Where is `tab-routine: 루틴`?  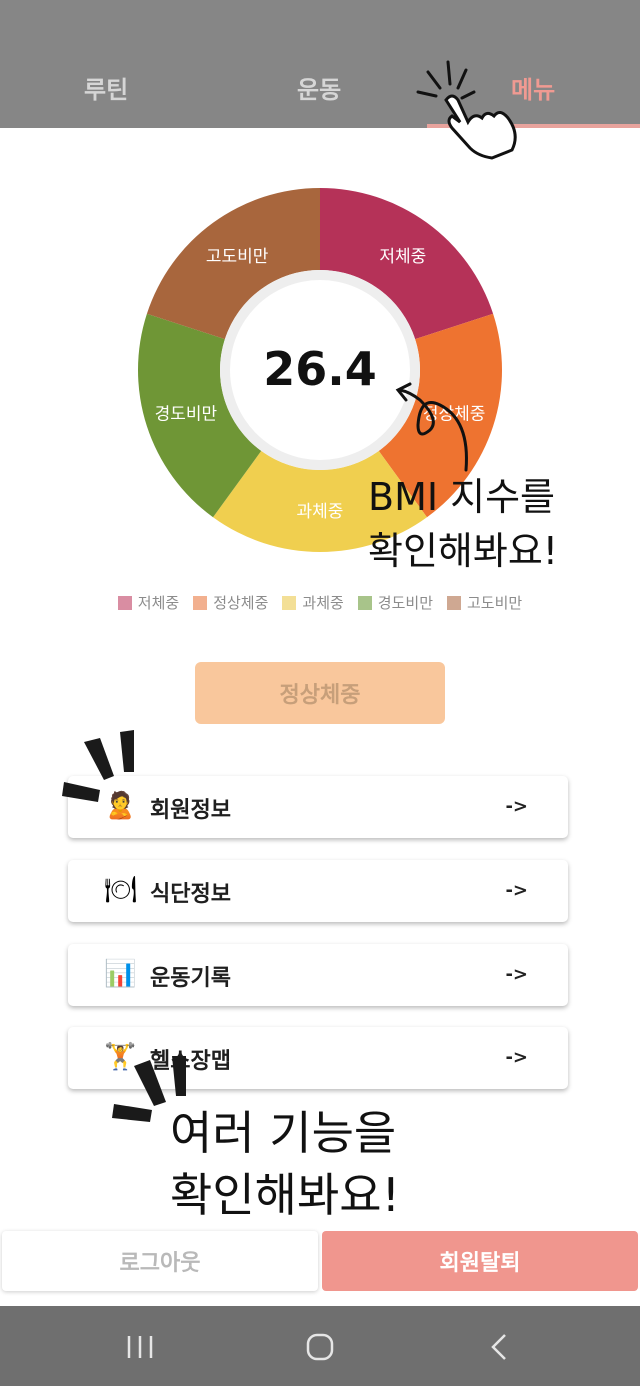
tab-routine: 루틴 is located at coordinates (106, 87).